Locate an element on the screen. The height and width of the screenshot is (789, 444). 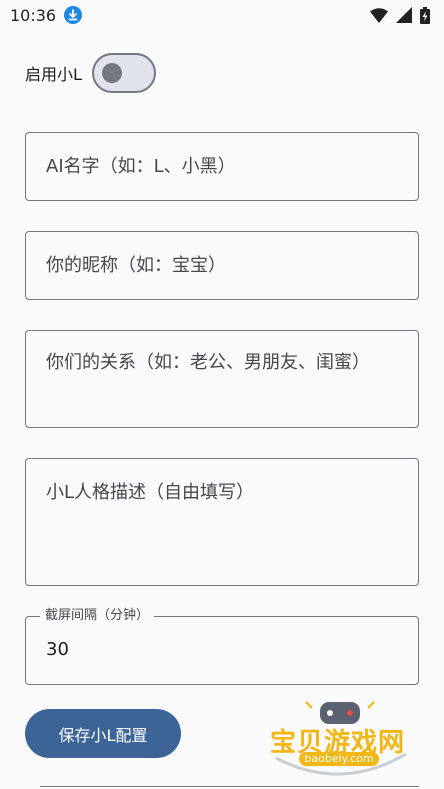
enable-toggle-switch is located at coordinates (123, 73).